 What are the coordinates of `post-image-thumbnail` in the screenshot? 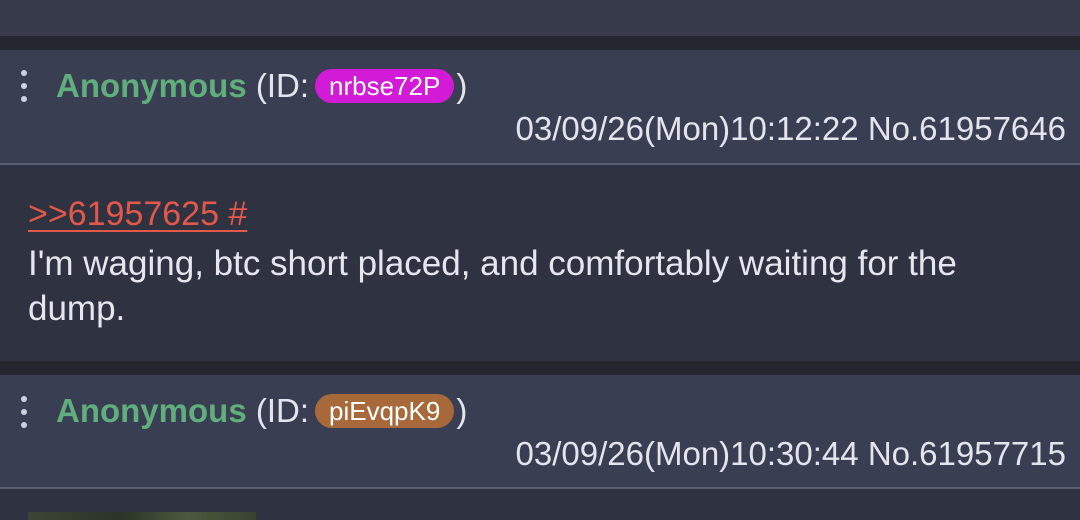 It's located at (142, 516).